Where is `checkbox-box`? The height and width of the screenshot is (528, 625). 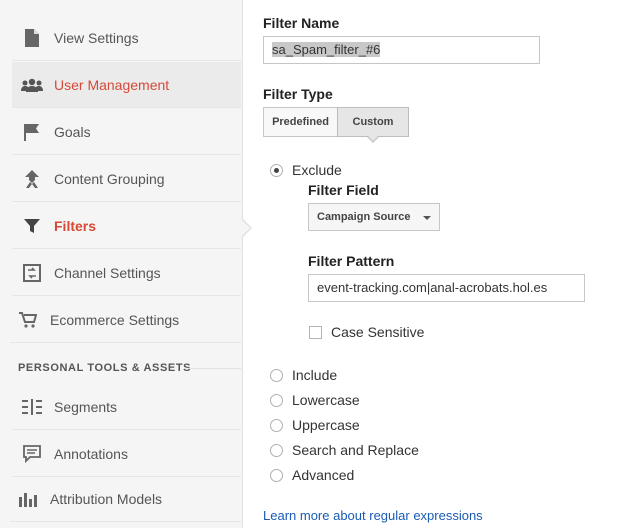
checkbox-box is located at coordinates (315, 332).